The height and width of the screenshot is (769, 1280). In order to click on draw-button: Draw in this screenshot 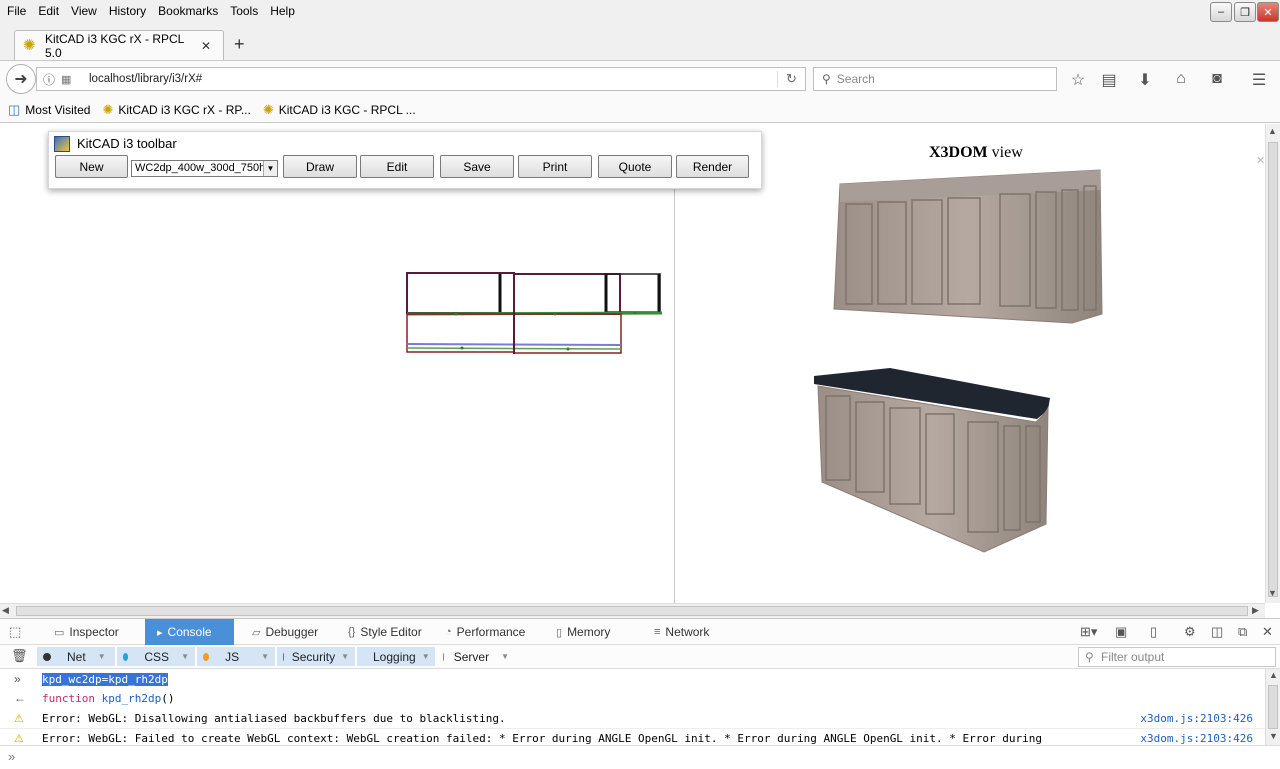, I will do `click(320, 166)`.